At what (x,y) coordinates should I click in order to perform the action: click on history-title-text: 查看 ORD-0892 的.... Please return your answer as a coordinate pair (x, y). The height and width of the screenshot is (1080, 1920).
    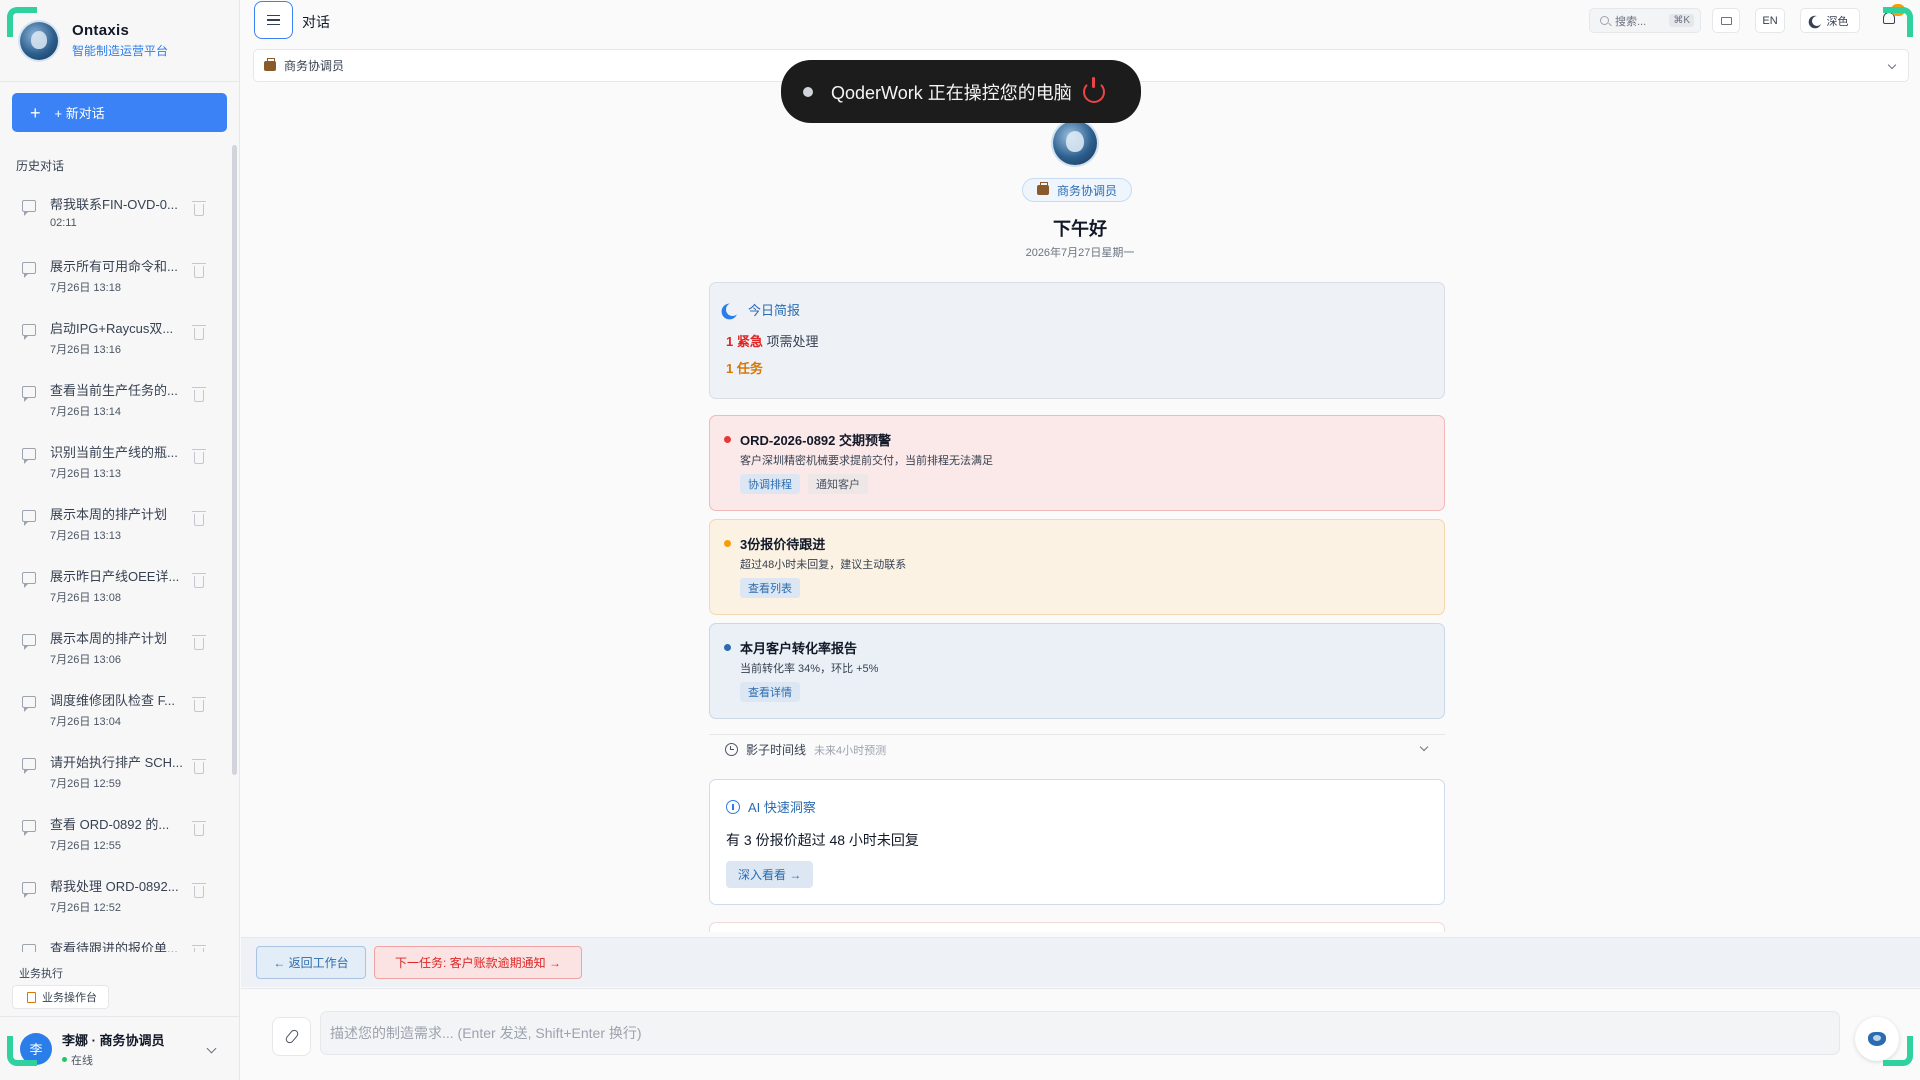
    Looking at the image, I should click on (110, 824).